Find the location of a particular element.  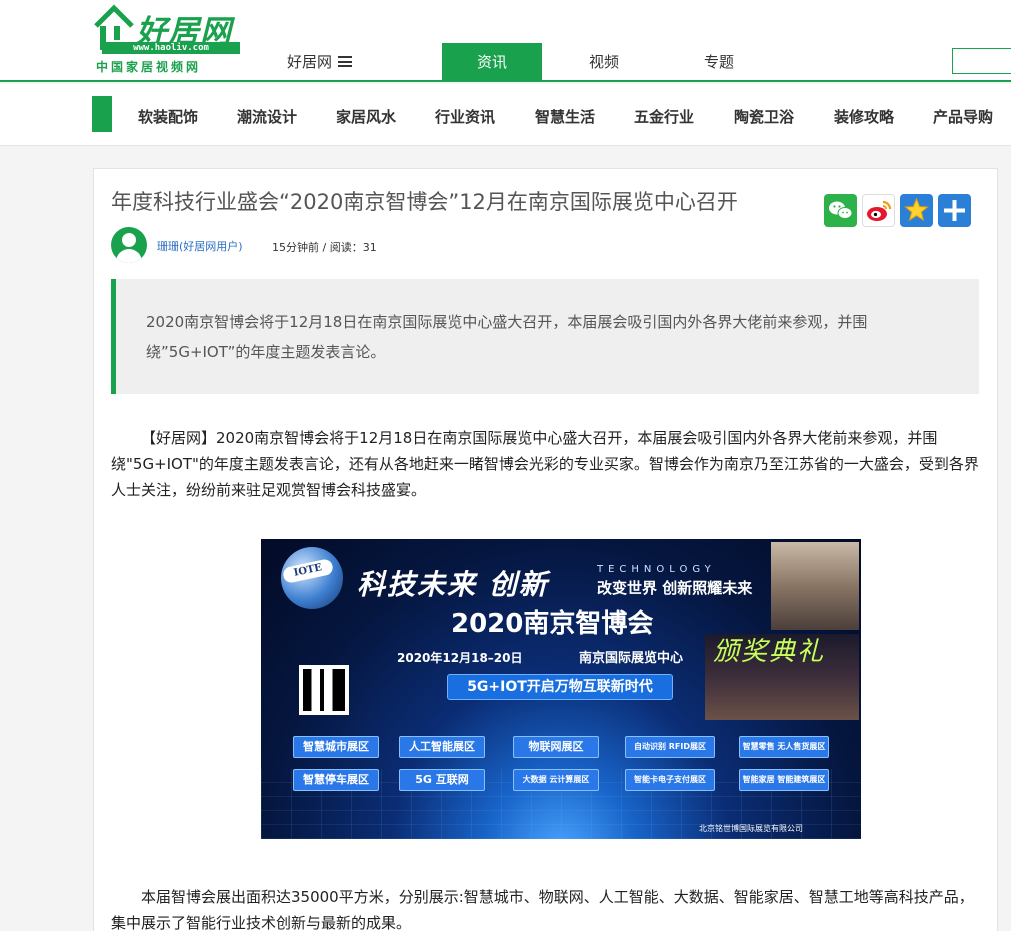

avatar-head is located at coordinates (129, 240).